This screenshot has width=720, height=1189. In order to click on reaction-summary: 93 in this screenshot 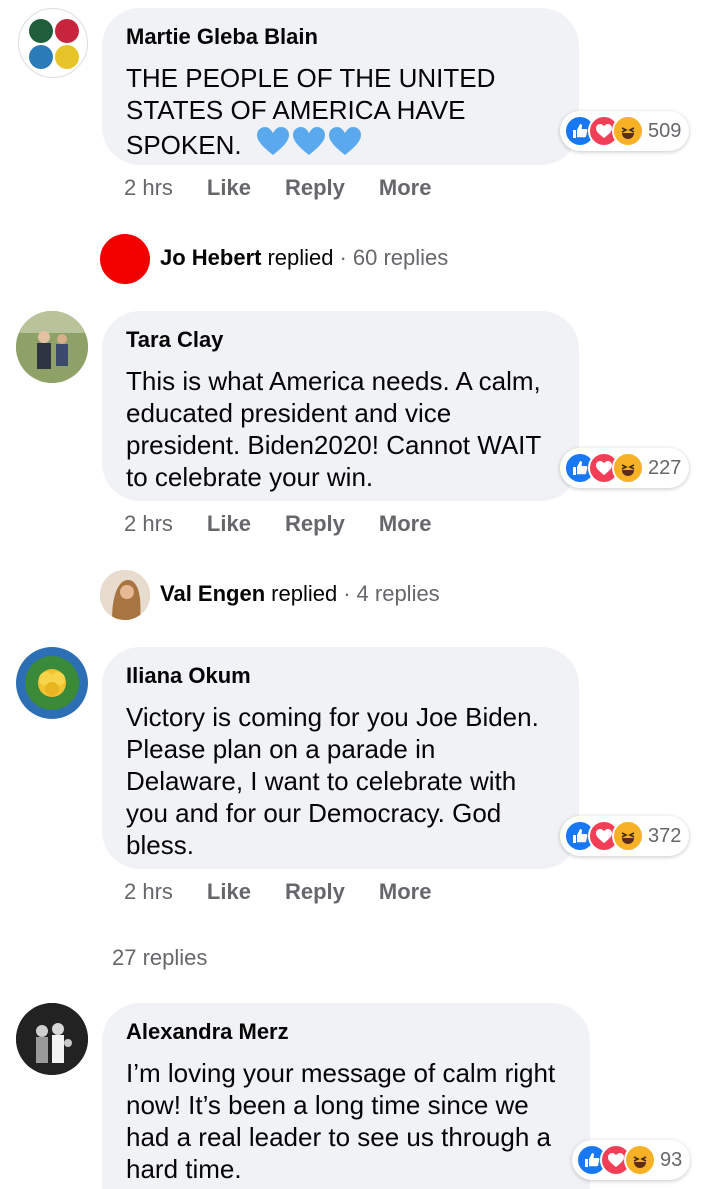, I will do `click(631, 1160)`.